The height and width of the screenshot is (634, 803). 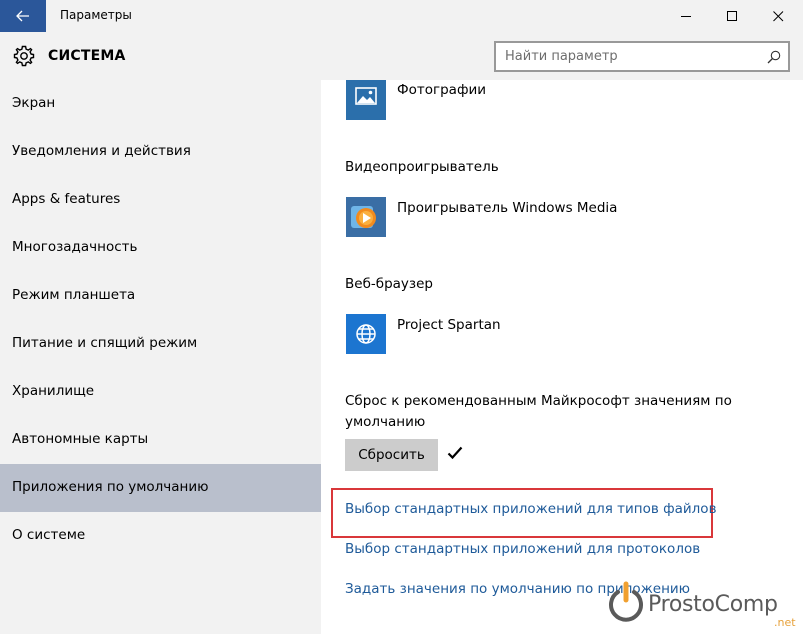 What do you see at coordinates (713, 604) in the screenshot?
I see `watermark-text: ProstoComp` at bounding box center [713, 604].